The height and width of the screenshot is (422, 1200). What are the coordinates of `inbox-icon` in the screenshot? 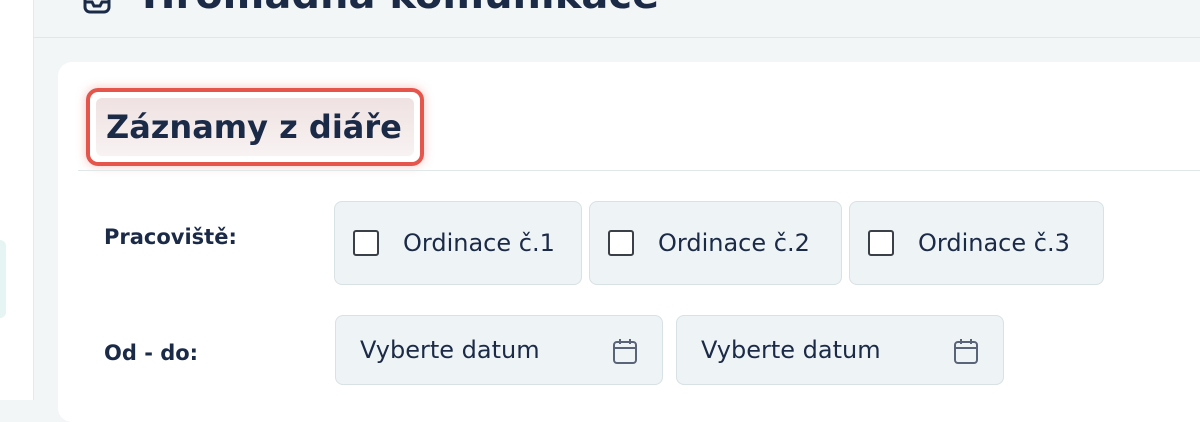 It's located at (97, 7).